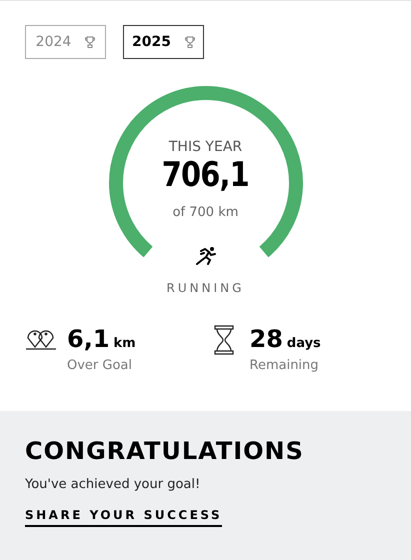 Image resolution: width=411 pixels, height=560 pixels. Describe the element at coordinates (100, 365) in the screenshot. I see `stat-label: Over Goal` at that location.